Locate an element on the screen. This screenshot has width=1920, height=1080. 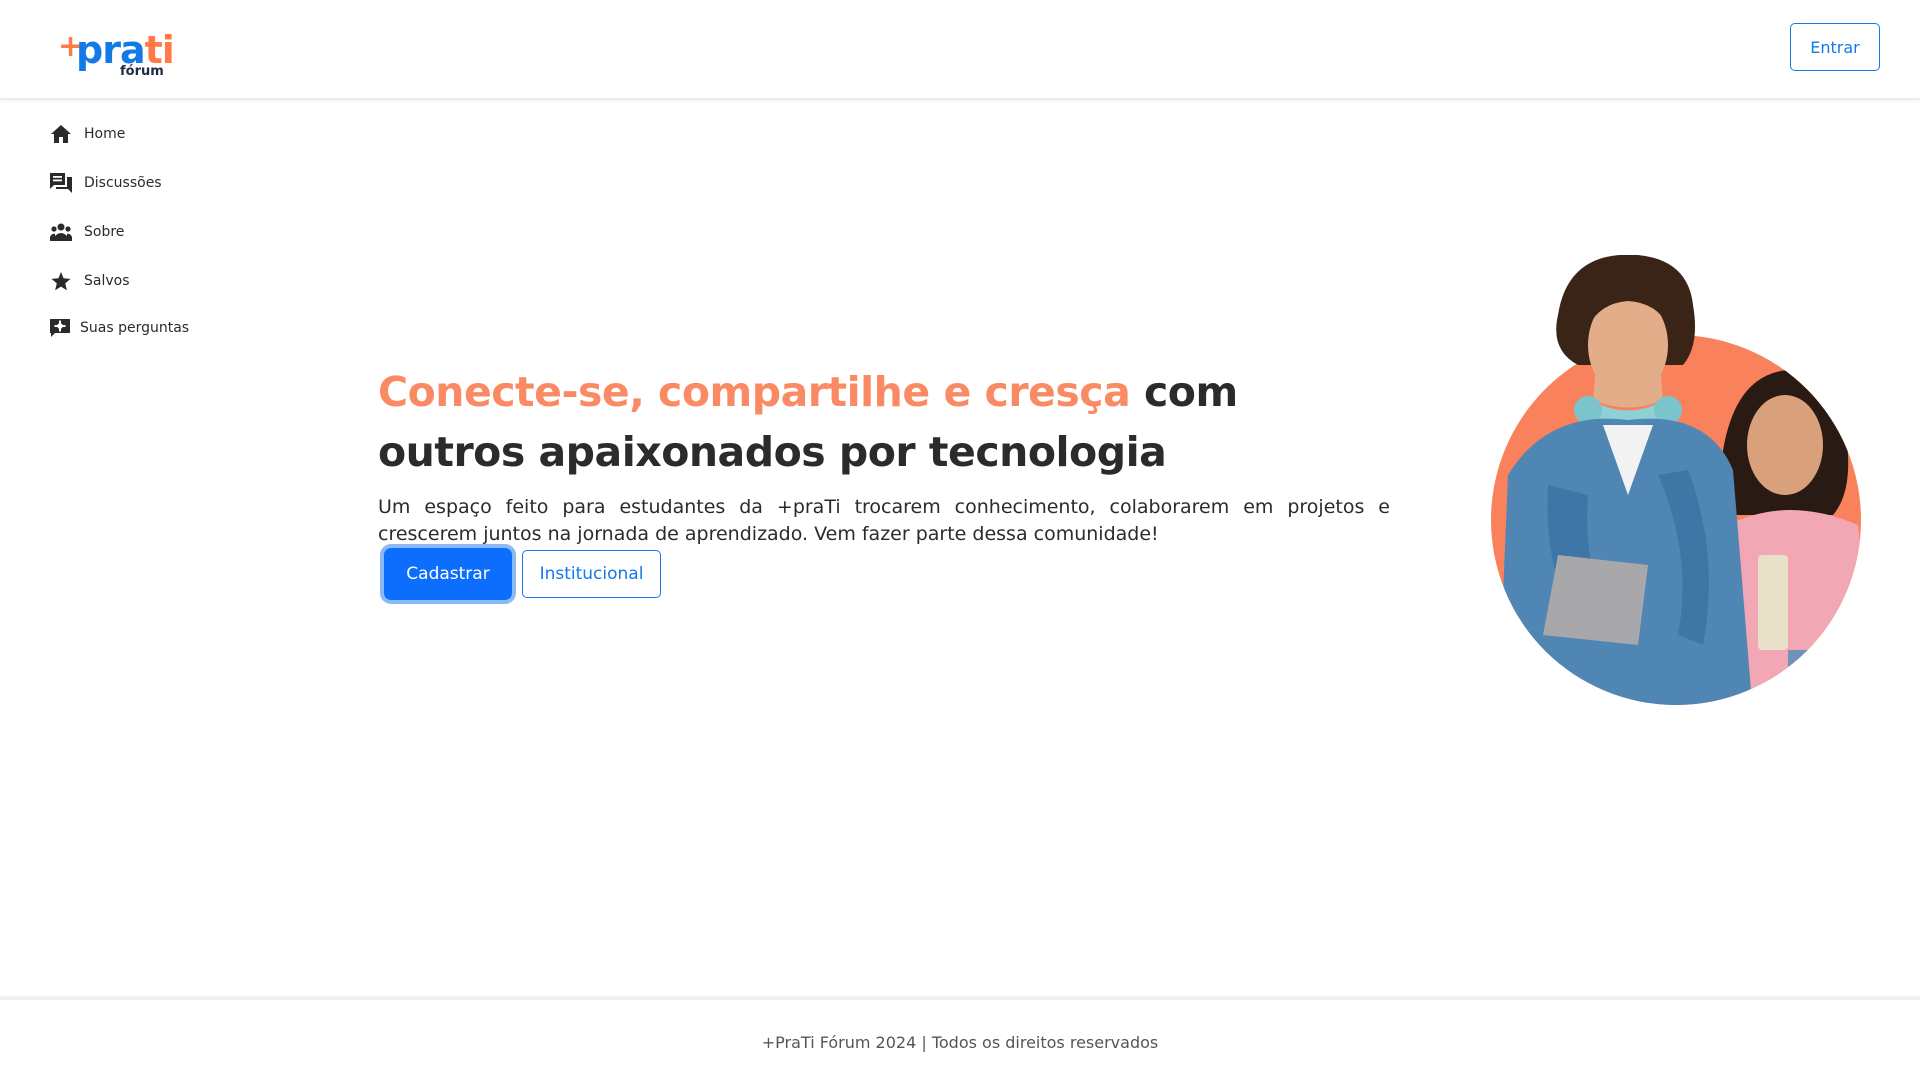
question-icon is located at coordinates (60, 328).